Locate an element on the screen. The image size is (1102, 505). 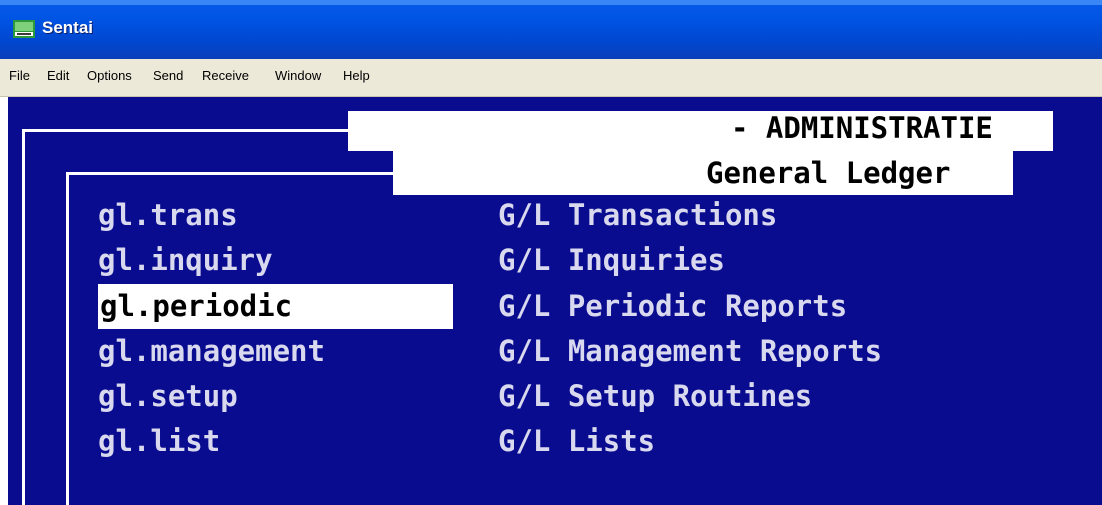
command-description: G/L Lists is located at coordinates (577, 441).